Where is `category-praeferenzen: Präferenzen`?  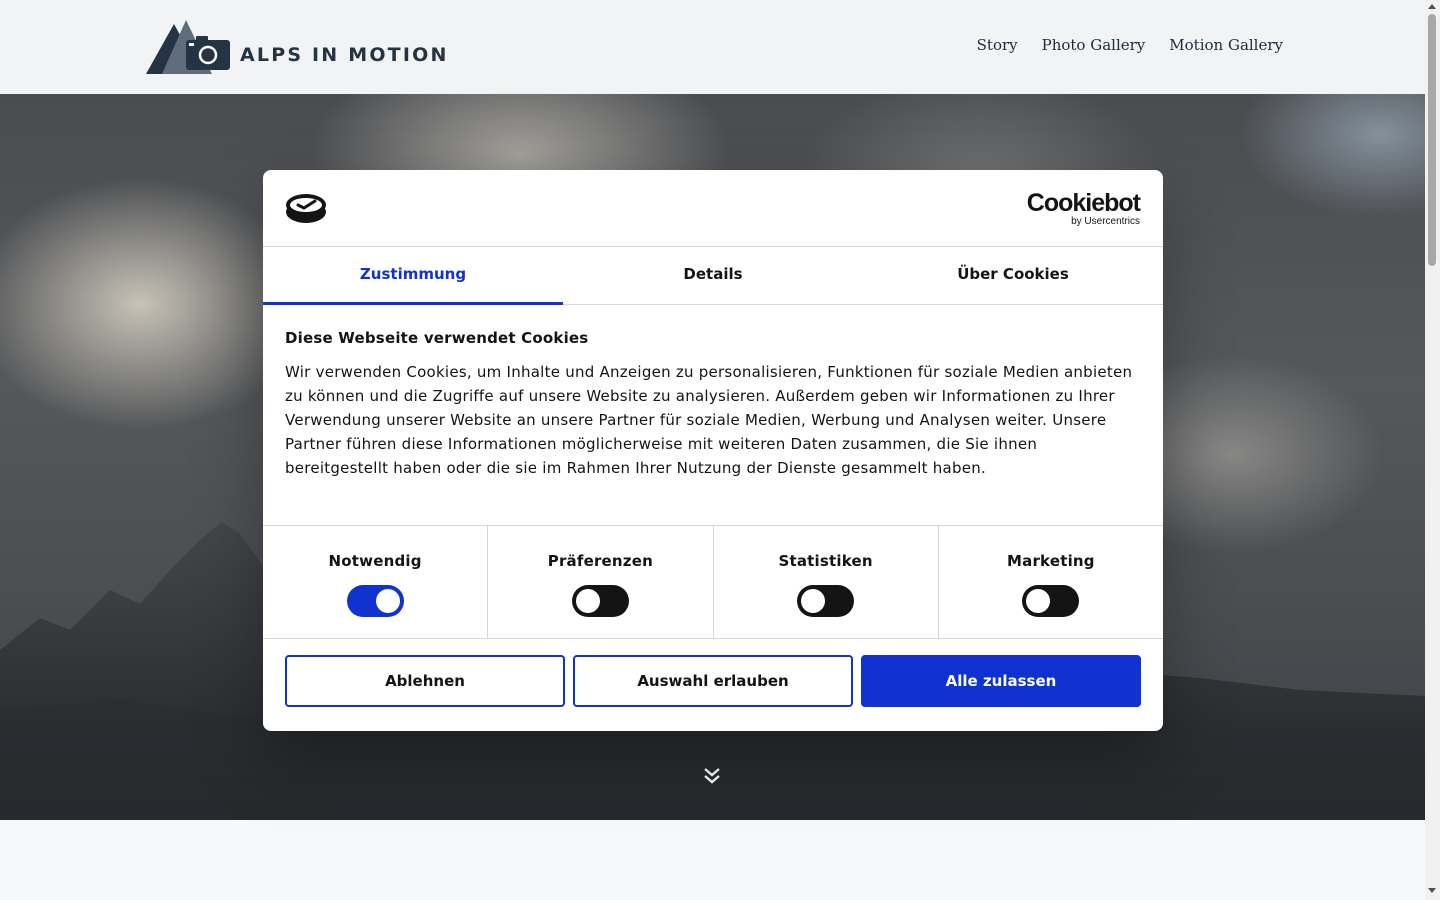
category-praeferenzen: Präferenzen is located at coordinates (601, 582).